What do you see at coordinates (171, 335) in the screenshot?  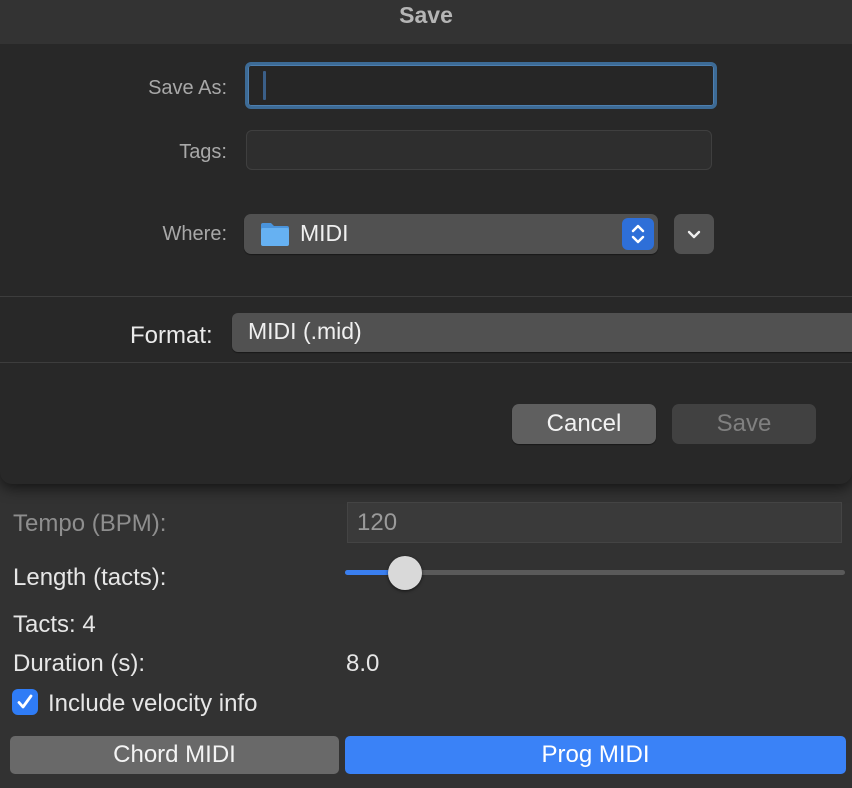 I see `format-label: Format:` at bounding box center [171, 335].